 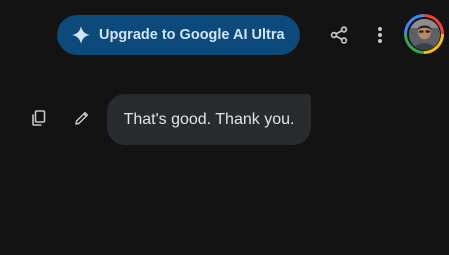 I want to click on user-message-text: That's good. Thank you., so click(x=209, y=119).